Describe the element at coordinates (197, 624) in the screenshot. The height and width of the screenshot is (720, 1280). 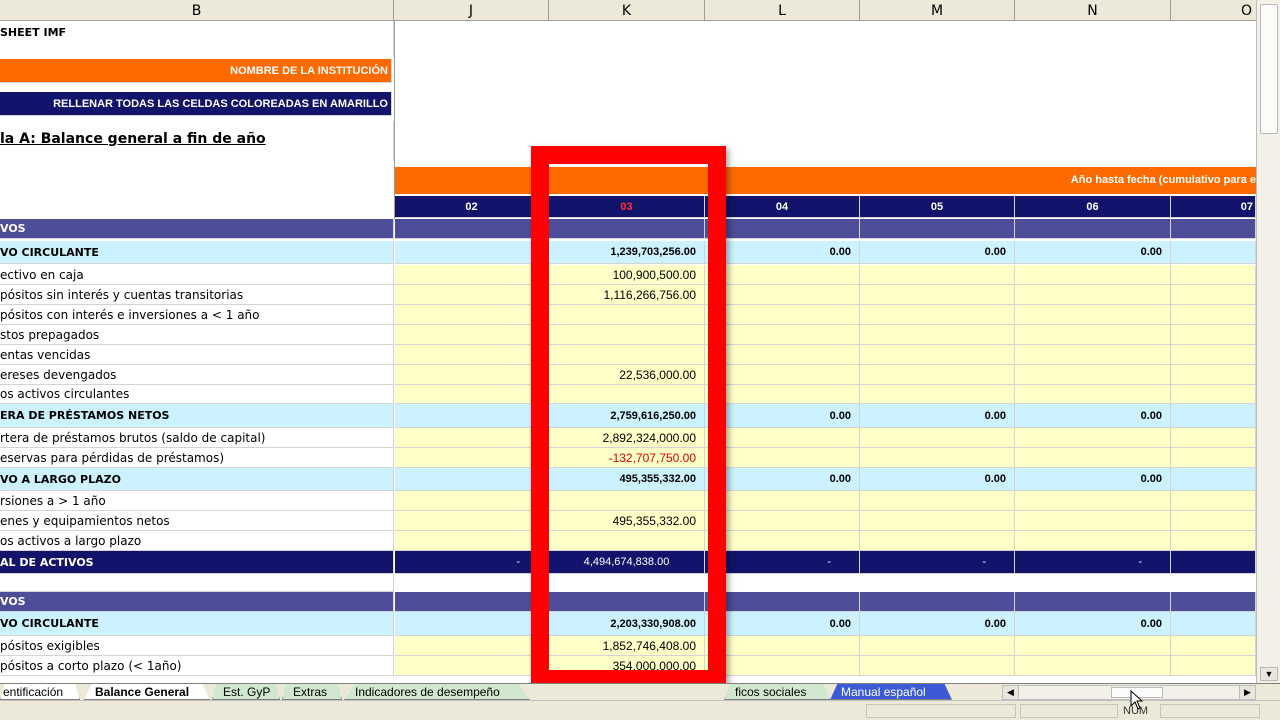
I see `row-label: VO CIRCULANTE` at that location.